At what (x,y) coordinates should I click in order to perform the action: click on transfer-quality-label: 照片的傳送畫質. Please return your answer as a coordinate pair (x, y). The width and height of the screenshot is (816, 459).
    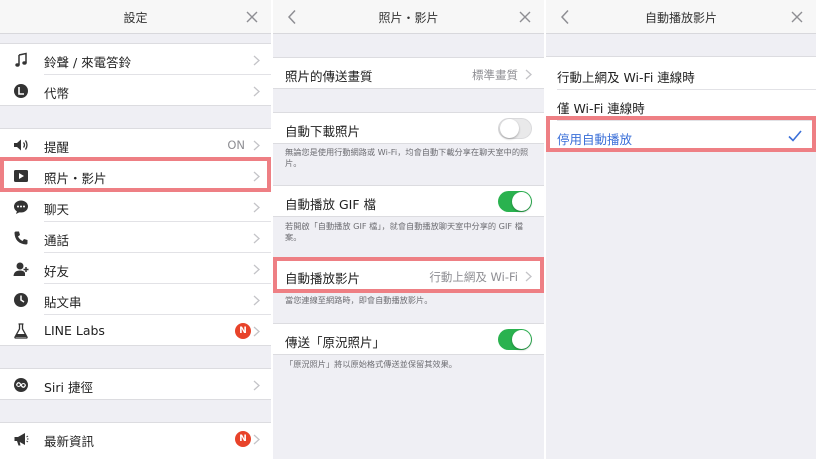
    Looking at the image, I should click on (329, 76).